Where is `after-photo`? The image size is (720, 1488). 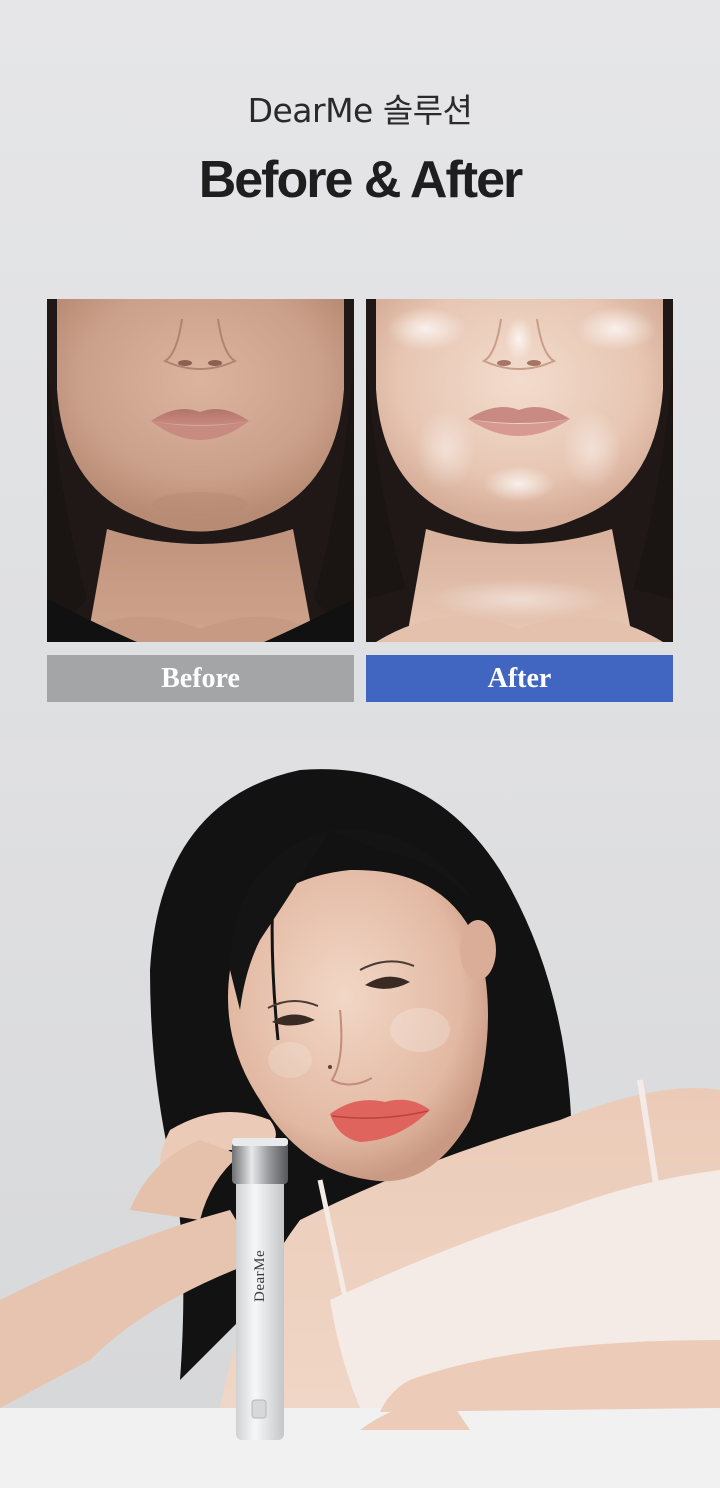
after-photo is located at coordinates (519, 470).